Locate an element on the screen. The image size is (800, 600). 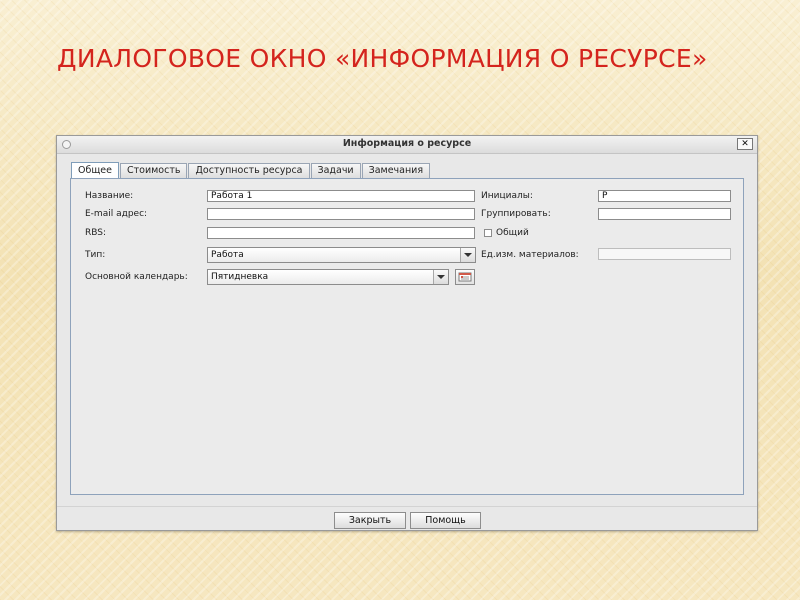
tab-notes: Замечания is located at coordinates (396, 170).